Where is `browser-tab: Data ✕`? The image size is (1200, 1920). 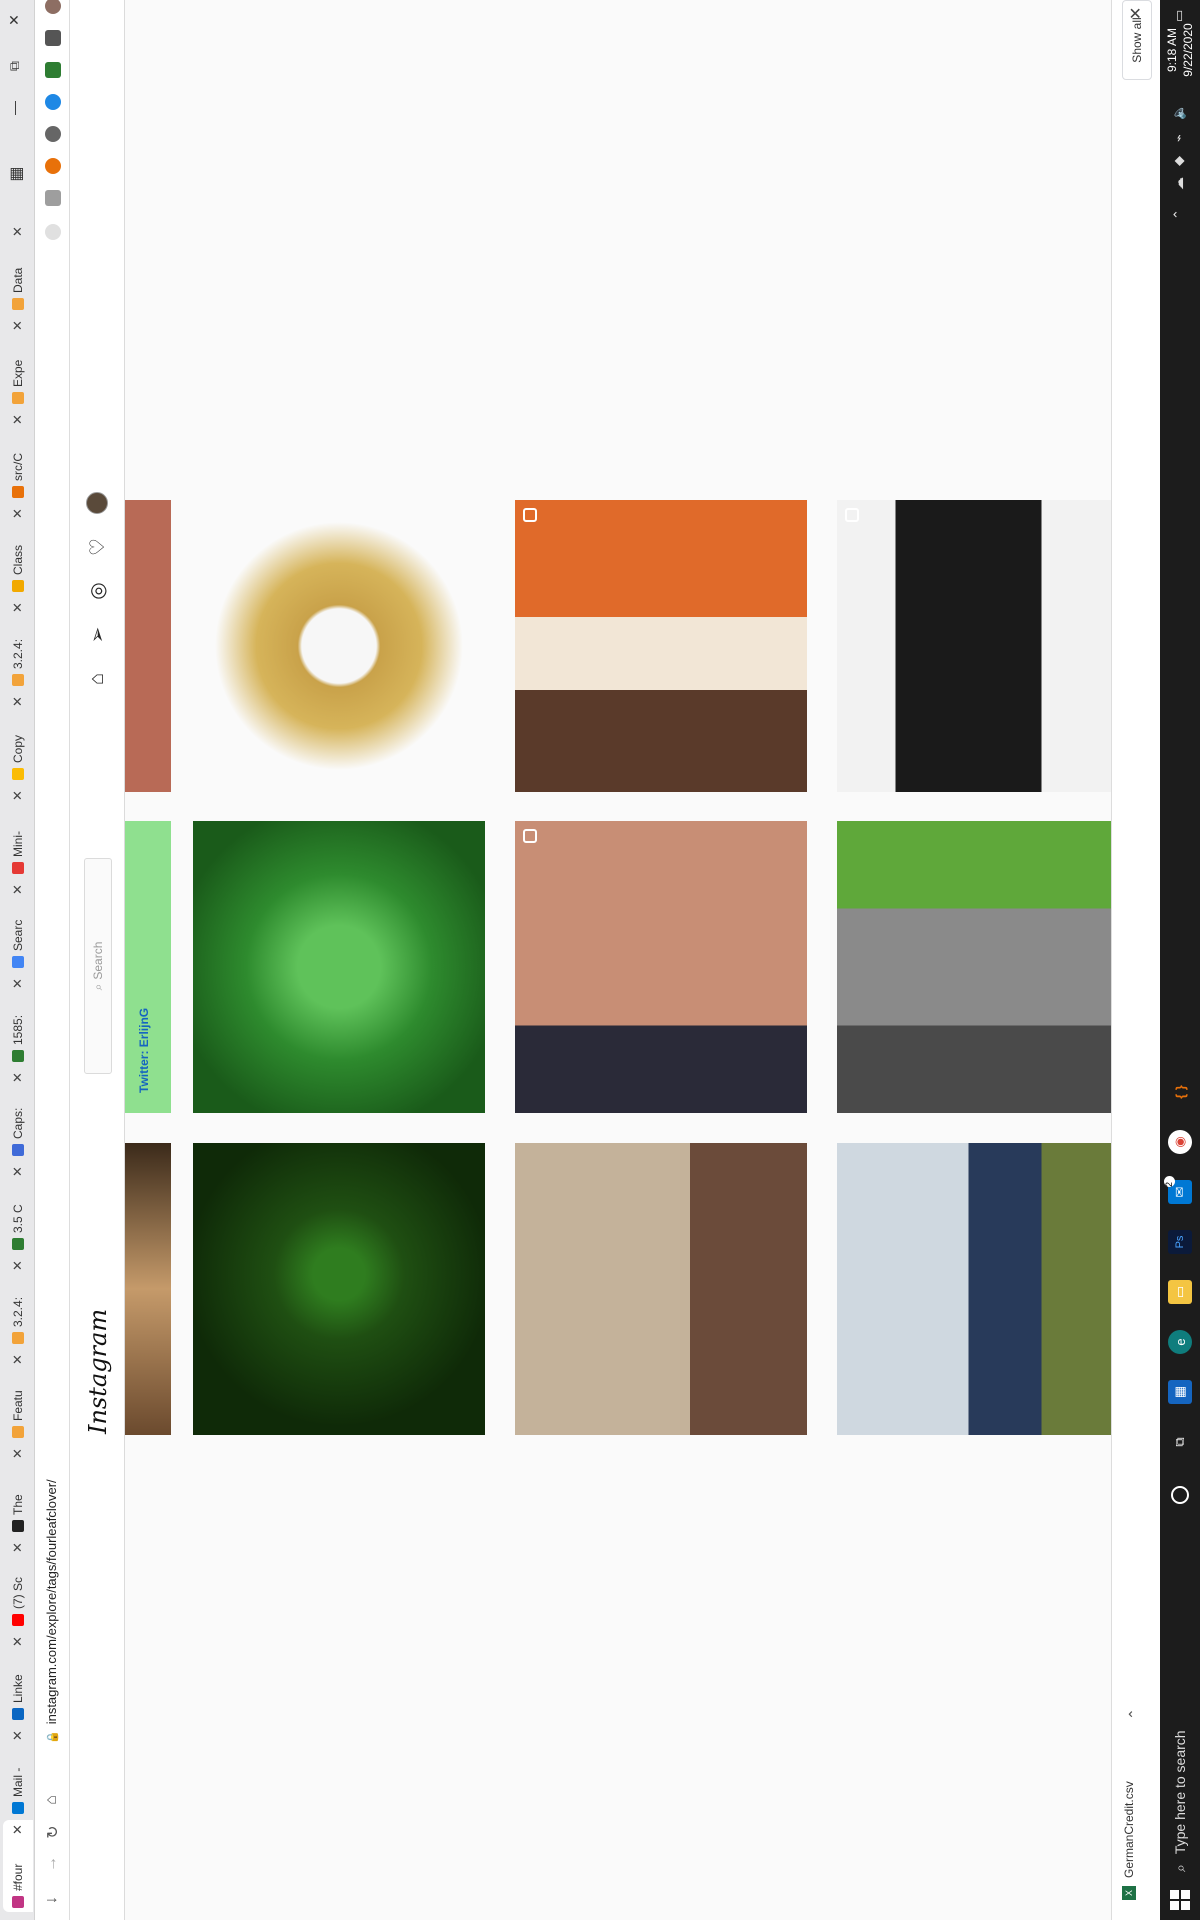
browser-tab: Data ✕ is located at coordinates (18, 268).